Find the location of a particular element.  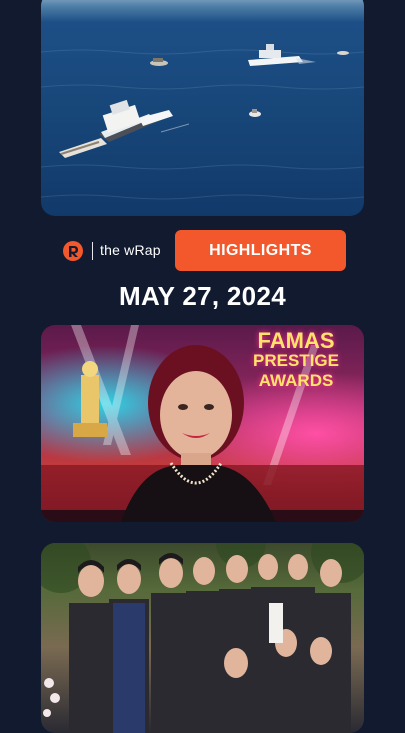

awards-sign-line3: AWARDS is located at coordinates (296, 380).